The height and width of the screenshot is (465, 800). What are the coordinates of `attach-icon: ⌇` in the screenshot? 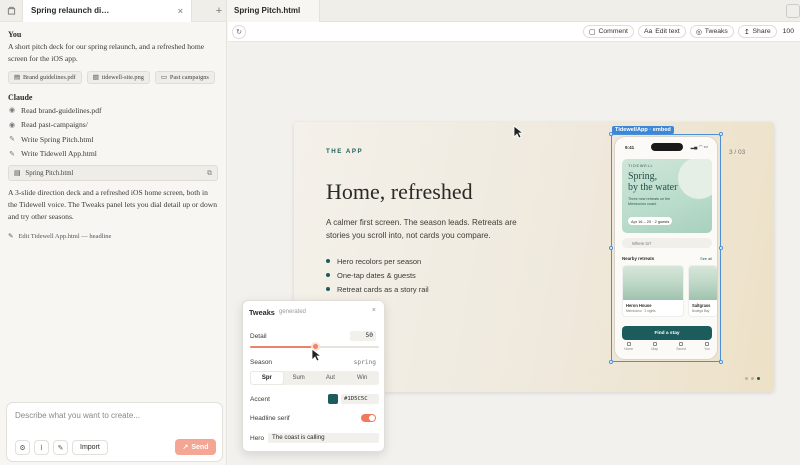 It's located at (41, 447).